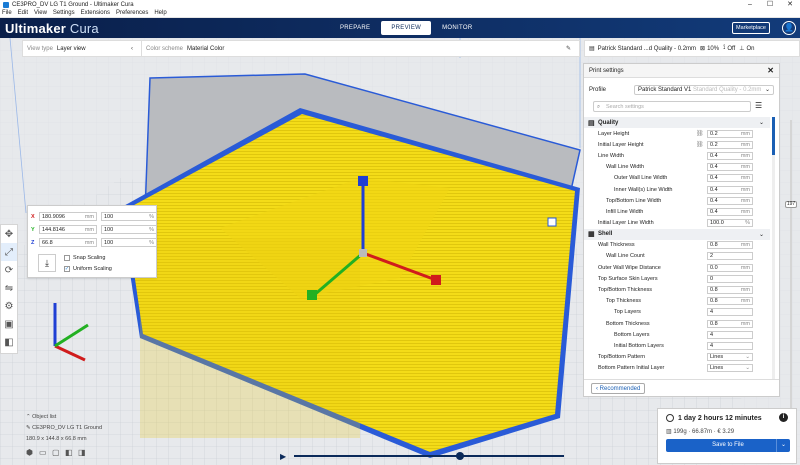  What do you see at coordinates (132, 13) in the screenshot?
I see `menu-preferences: Preferences` at bounding box center [132, 13].